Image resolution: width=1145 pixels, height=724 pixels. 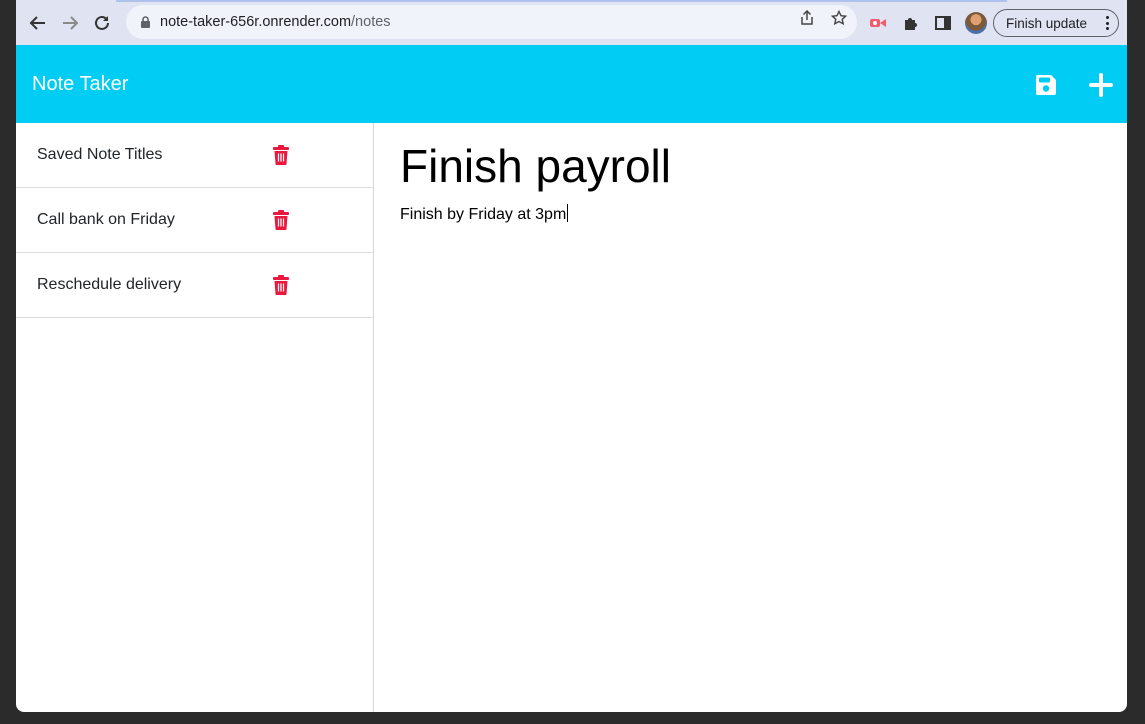 I want to click on bookmark-star-icon, so click(x=839, y=18).